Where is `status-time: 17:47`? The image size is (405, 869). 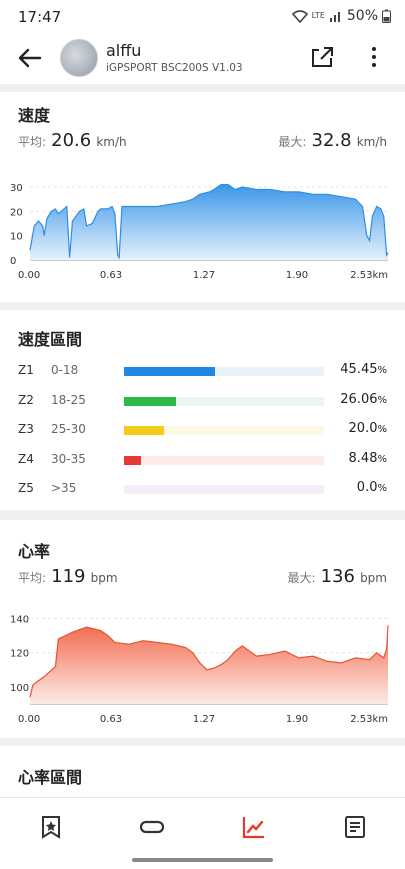 status-time: 17:47 is located at coordinates (40, 17).